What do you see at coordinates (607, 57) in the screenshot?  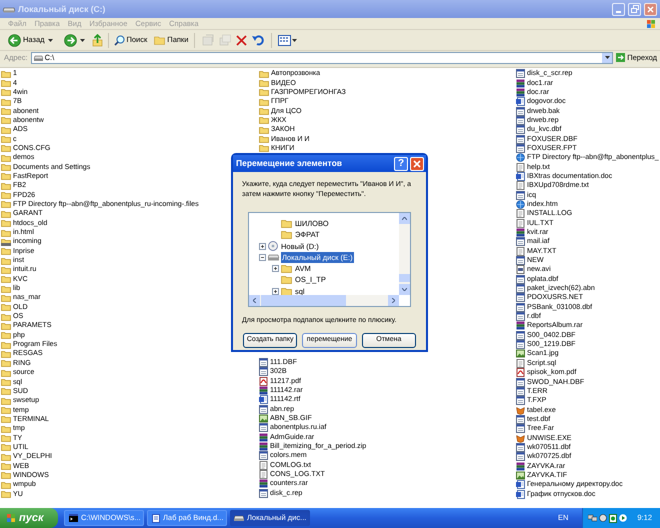 I see `dropdown-button` at bounding box center [607, 57].